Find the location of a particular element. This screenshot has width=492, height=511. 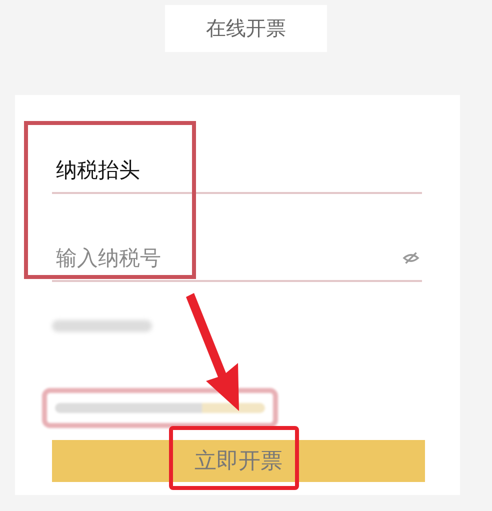

hidden-eye-icon is located at coordinates (411, 258).